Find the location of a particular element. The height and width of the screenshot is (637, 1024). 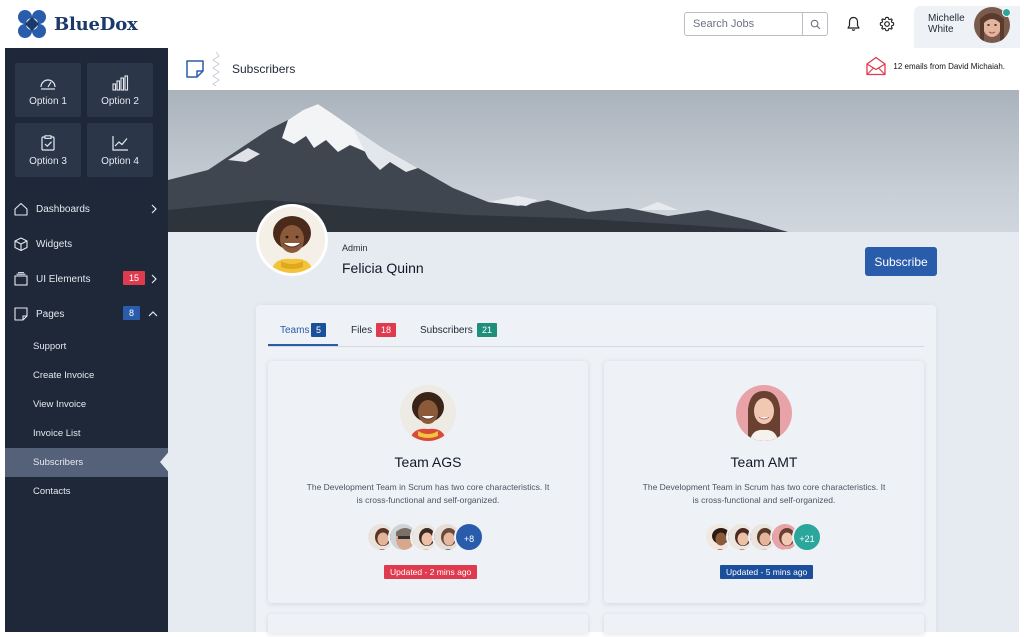

updated-badge: Updated - 5 mins ago is located at coordinates (767, 572).